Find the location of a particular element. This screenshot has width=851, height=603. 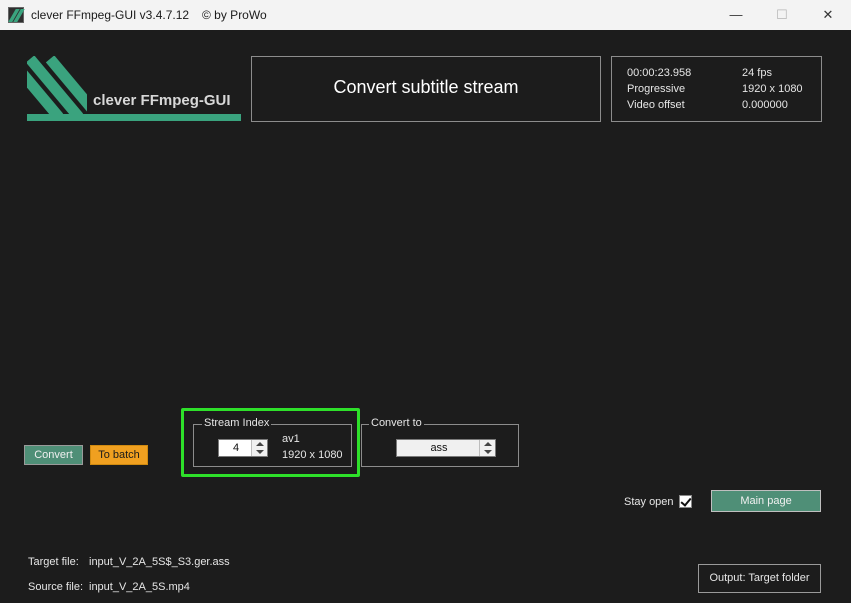

stream-index-stepper: 4 is located at coordinates (243, 448).